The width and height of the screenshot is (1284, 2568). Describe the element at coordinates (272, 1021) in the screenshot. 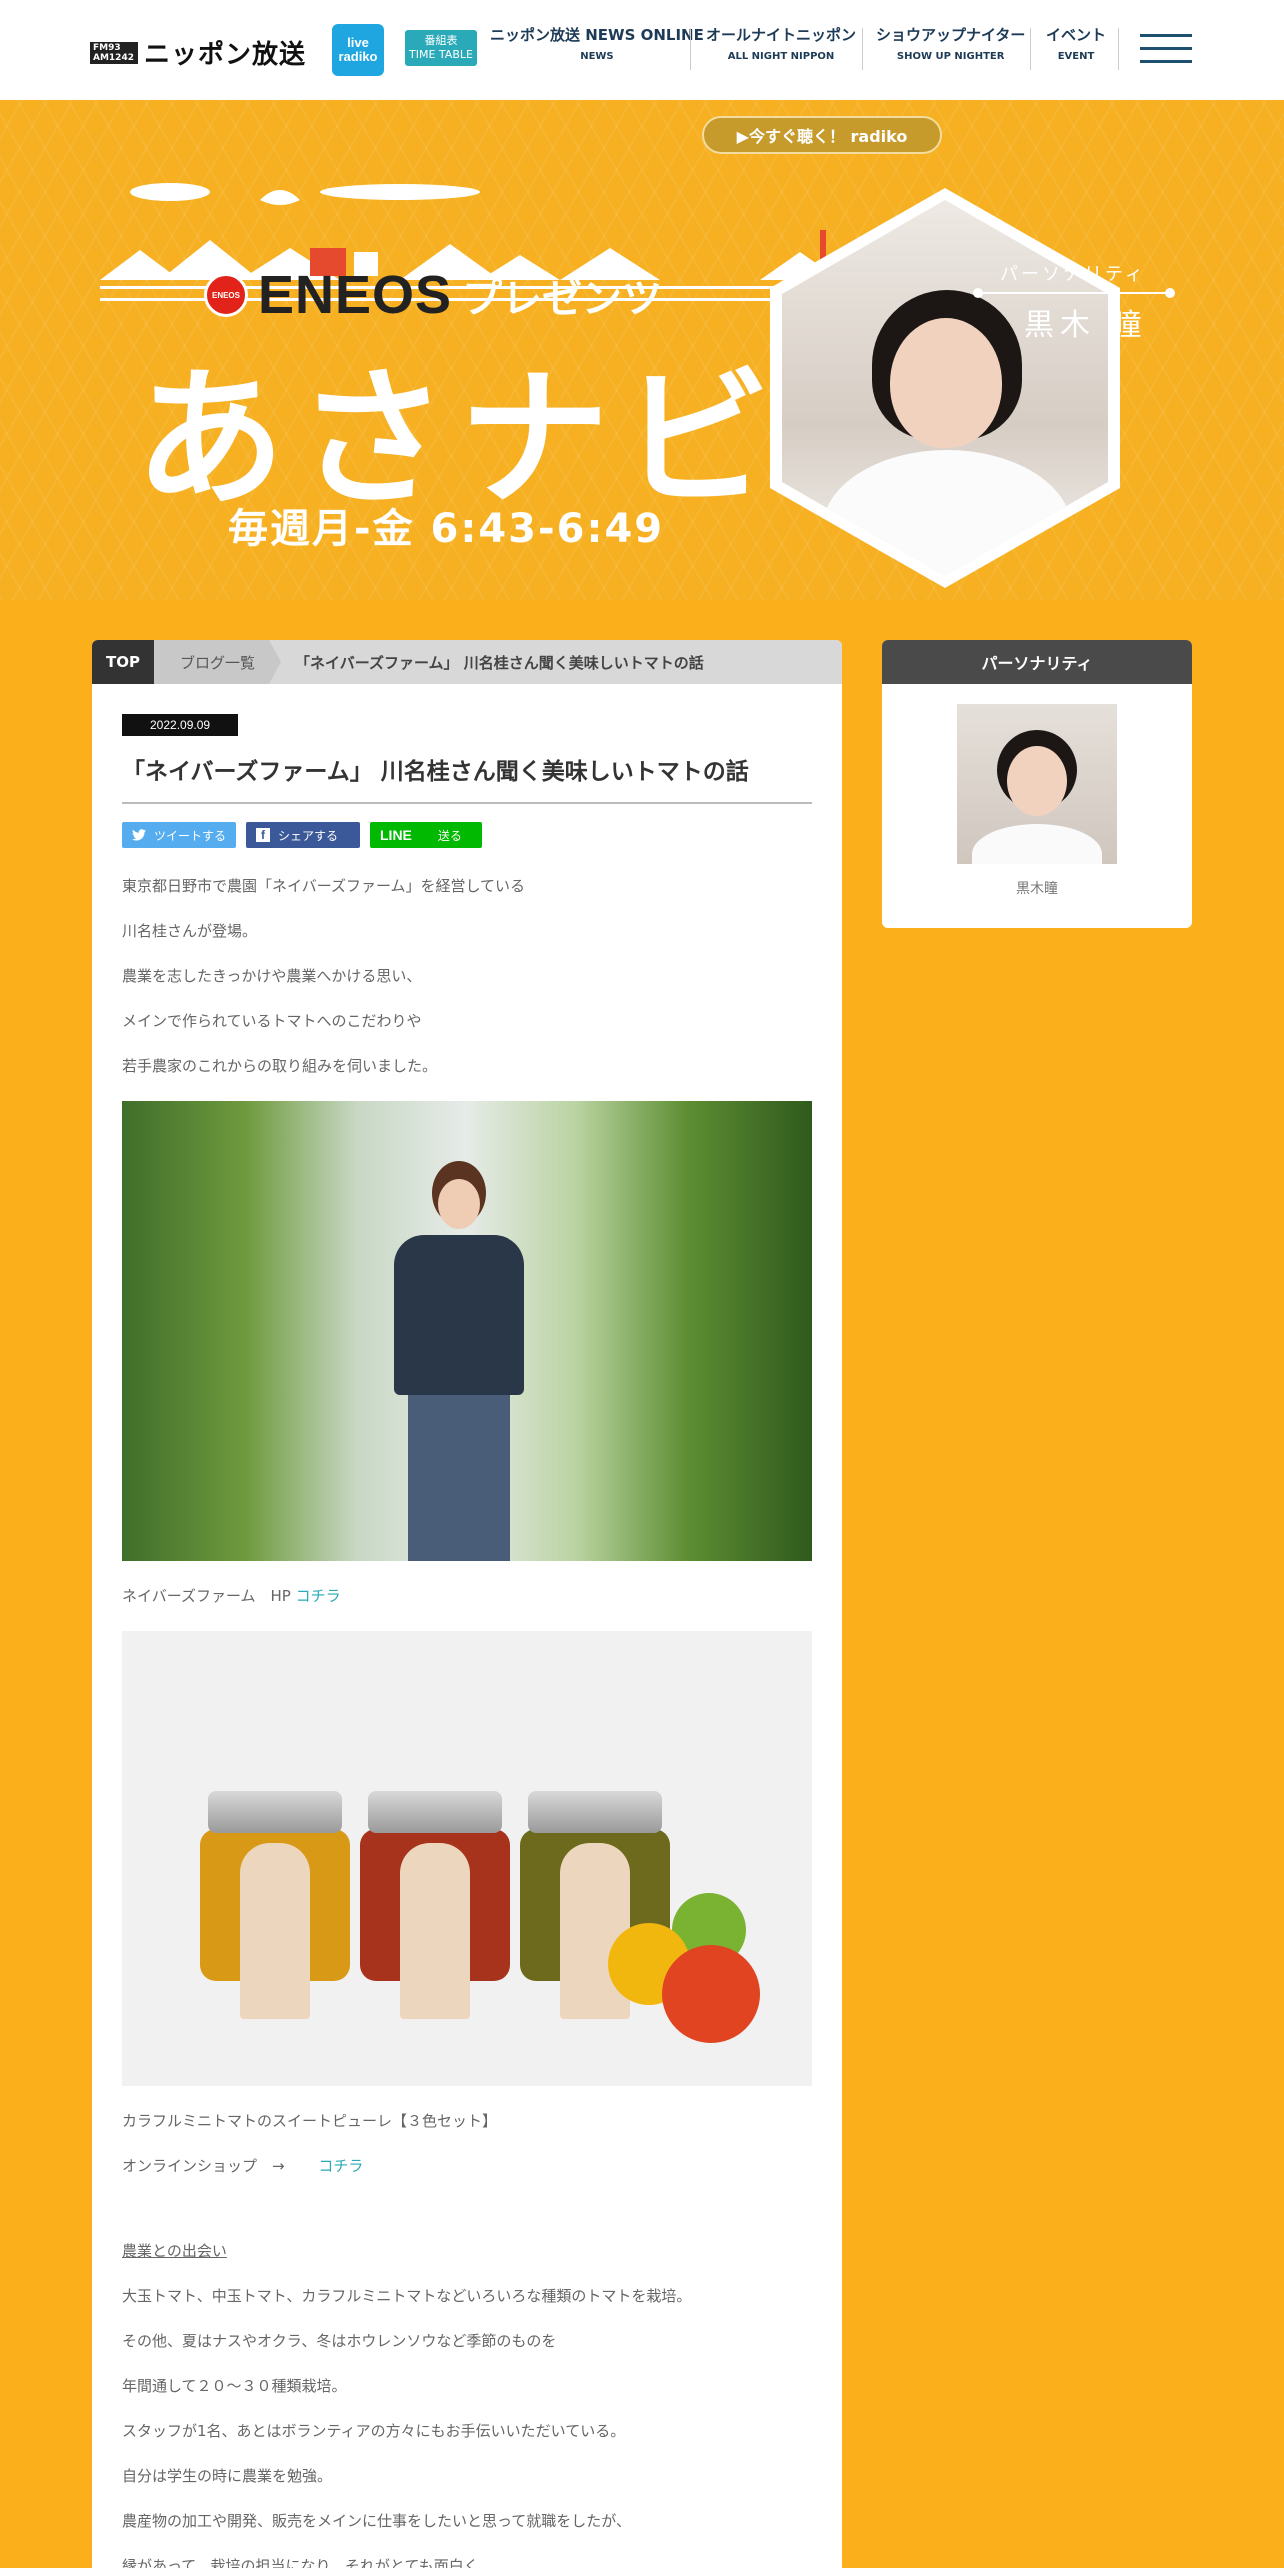

I see `intro-paragraph: メインで作られているトマトへのこだわりや` at that location.